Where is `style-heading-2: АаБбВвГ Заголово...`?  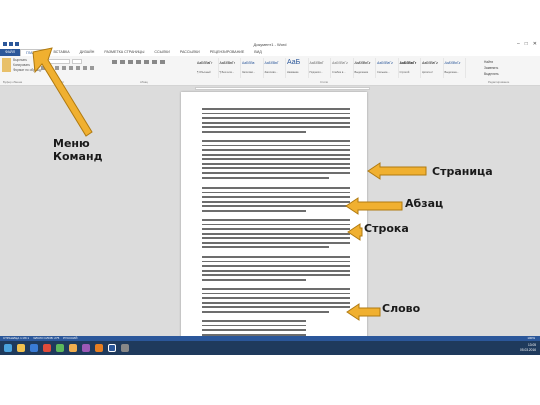
style-heading-2: АаБбВвГ Заголово... is located at coordinates (275, 68).